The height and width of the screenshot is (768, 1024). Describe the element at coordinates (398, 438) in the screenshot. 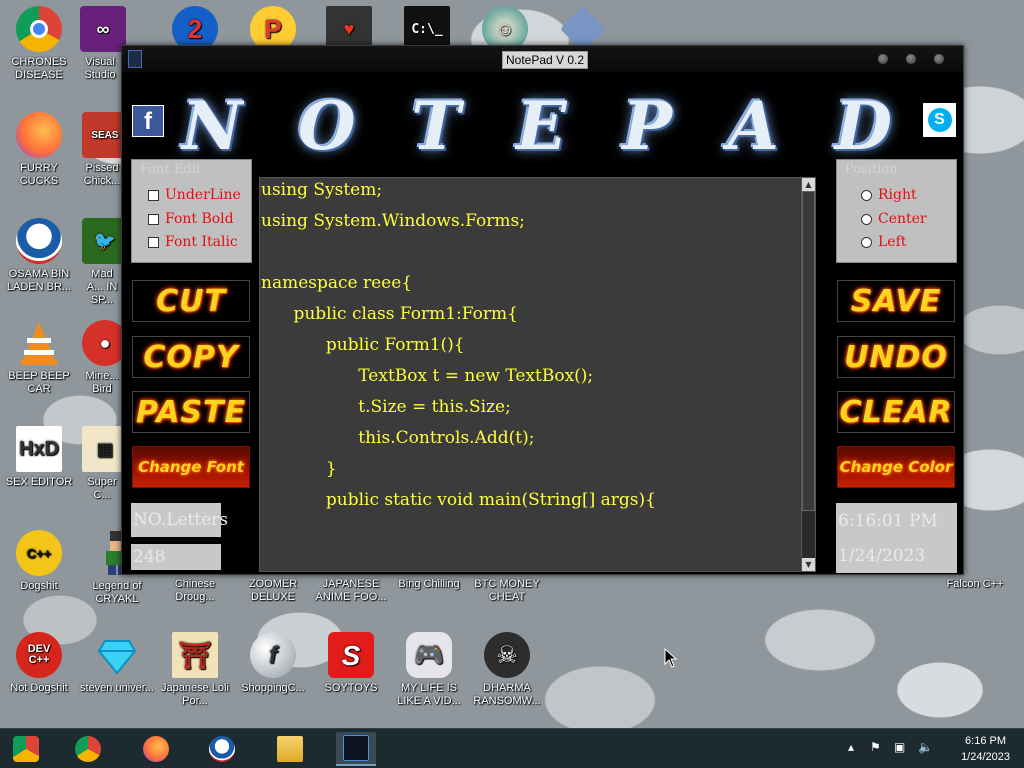

I see `editor-line: this.Controls.Add(t);` at that location.